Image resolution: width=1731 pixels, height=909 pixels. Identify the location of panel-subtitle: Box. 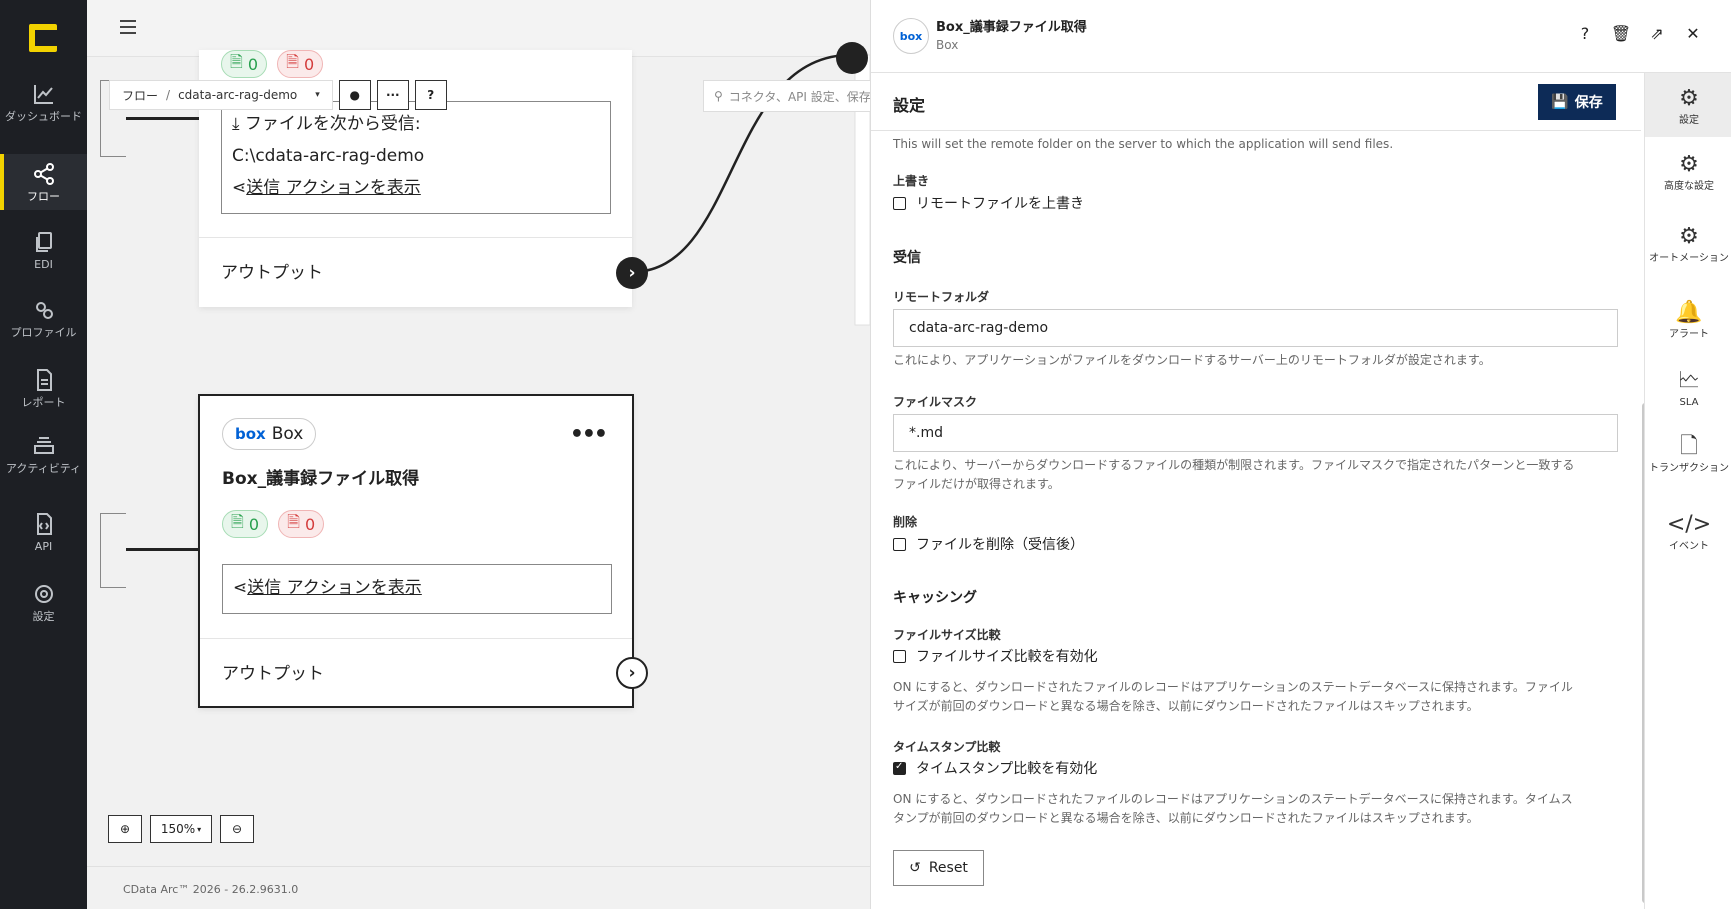
(947, 45).